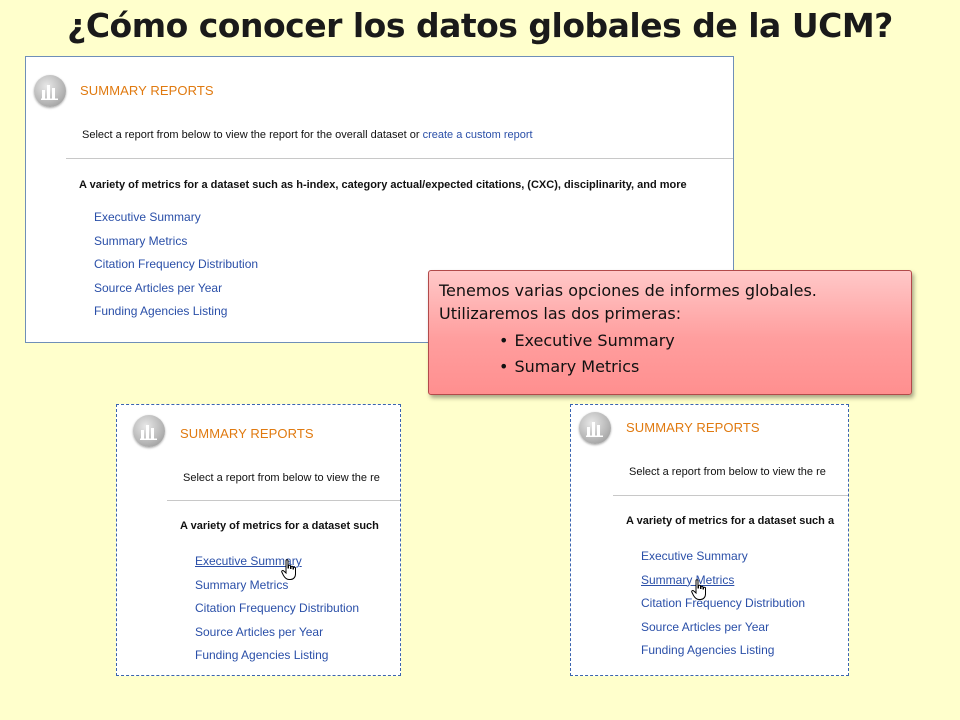 The image size is (960, 720). Describe the element at coordinates (560, 313) in the screenshot. I see `callout-line-2: Utilizaremos las dos primeras:` at that location.